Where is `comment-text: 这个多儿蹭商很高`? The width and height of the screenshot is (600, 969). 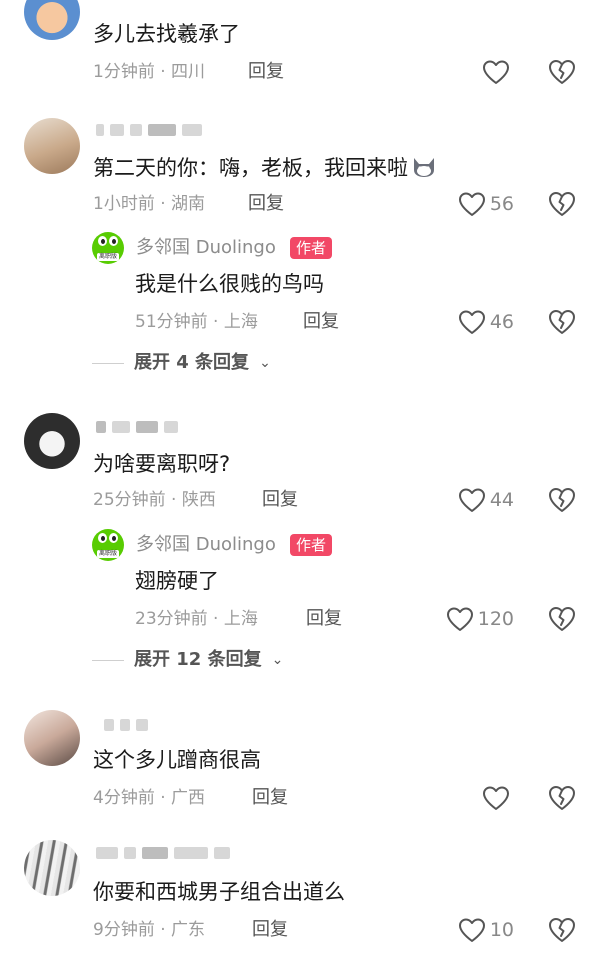
comment-text: 这个多儿蹭商很高 is located at coordinates (177, 760).